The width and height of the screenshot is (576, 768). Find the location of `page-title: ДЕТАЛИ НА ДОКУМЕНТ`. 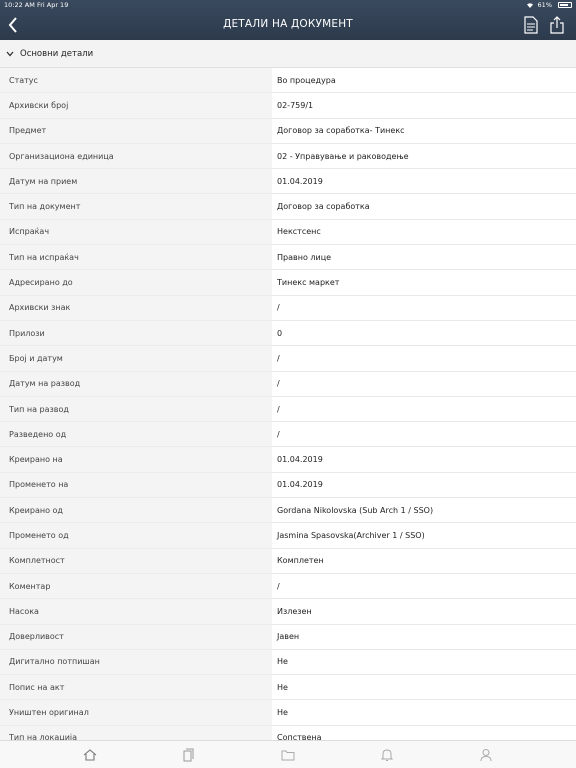

page-title: ДЕТАЛИ НА ДОКУМЕНТ is located at coordinates (288, 24).